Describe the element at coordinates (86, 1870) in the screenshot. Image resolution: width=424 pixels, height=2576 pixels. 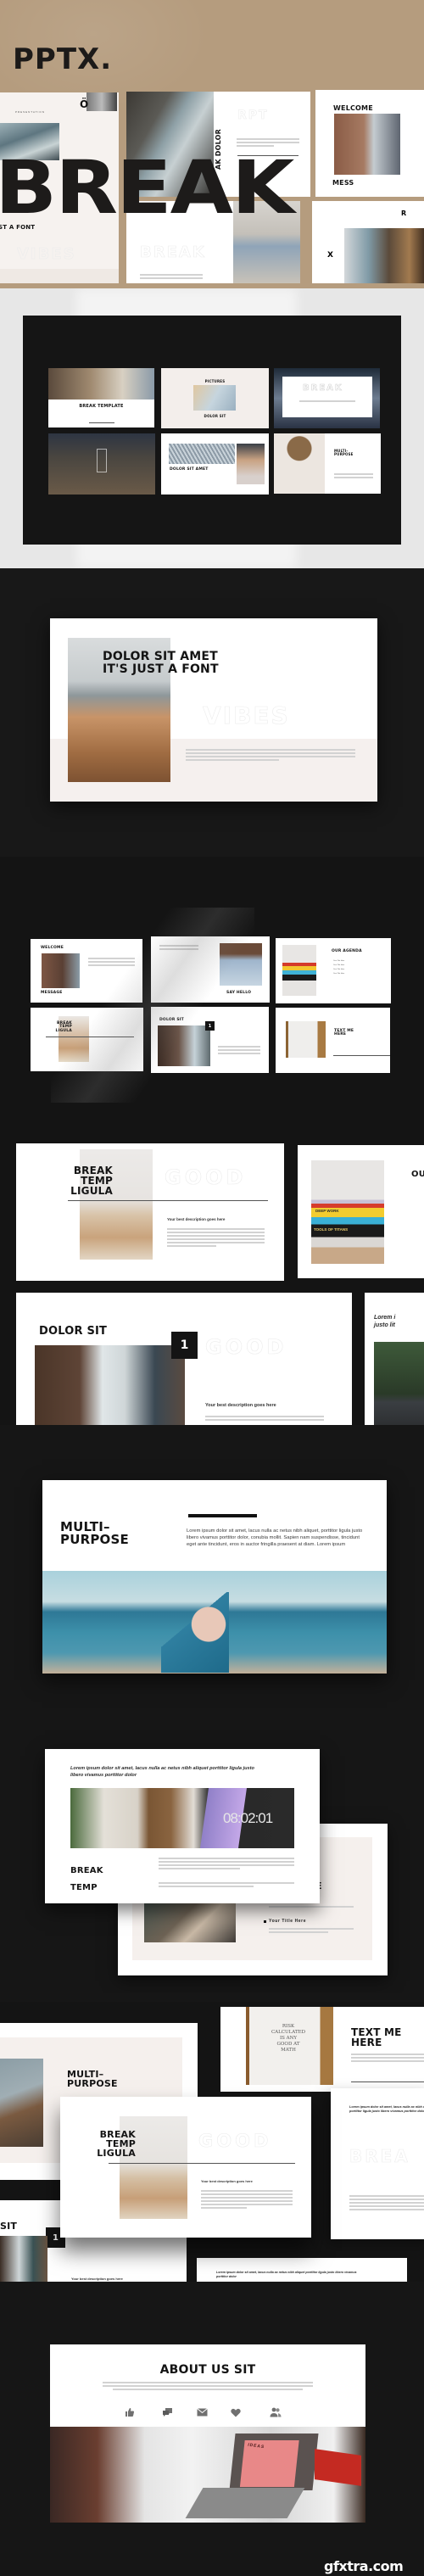
I see `line1: BREAK` at that location.